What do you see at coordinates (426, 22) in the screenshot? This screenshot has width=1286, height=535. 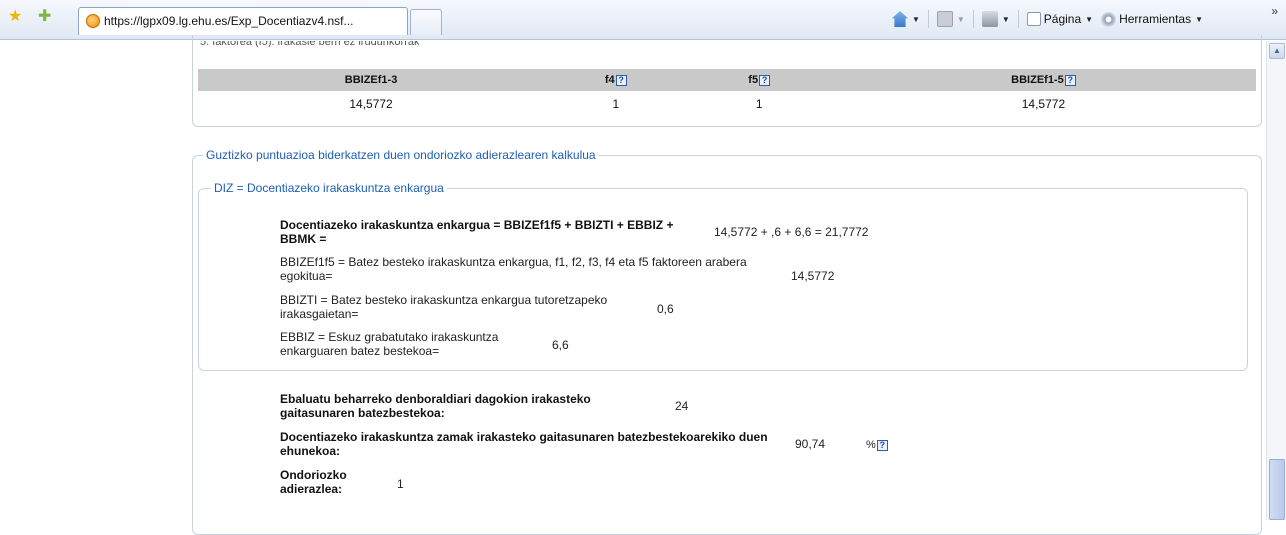 I see `new-tab-button` at bounding box center [426, 22].